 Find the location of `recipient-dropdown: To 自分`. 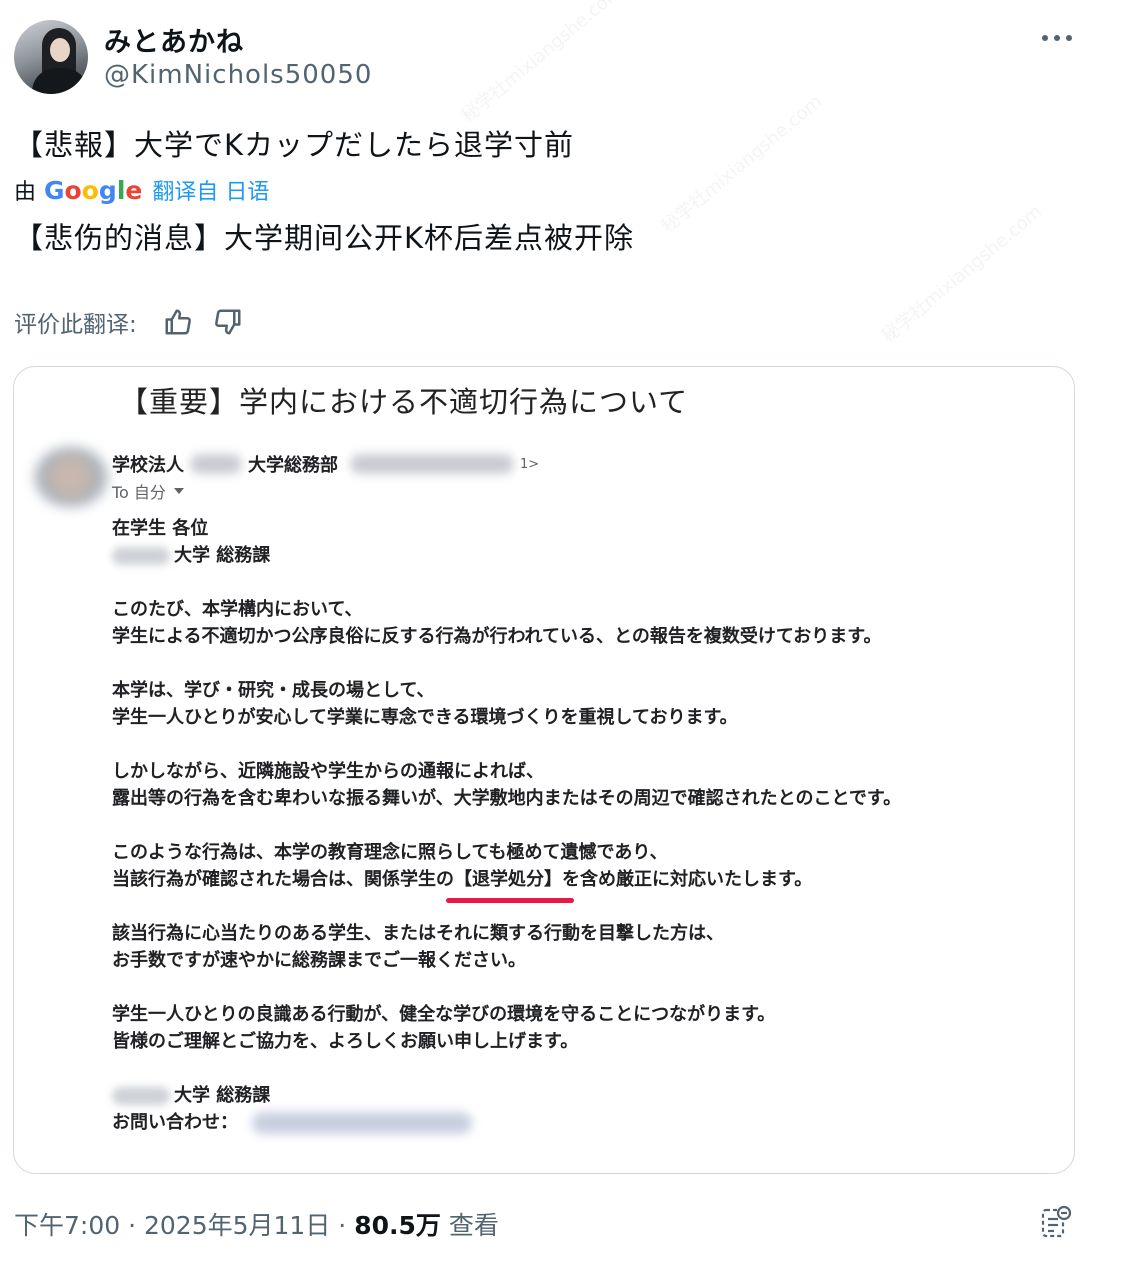

recipient-dropdown: To 自分 is located at coordinates (148, 491).